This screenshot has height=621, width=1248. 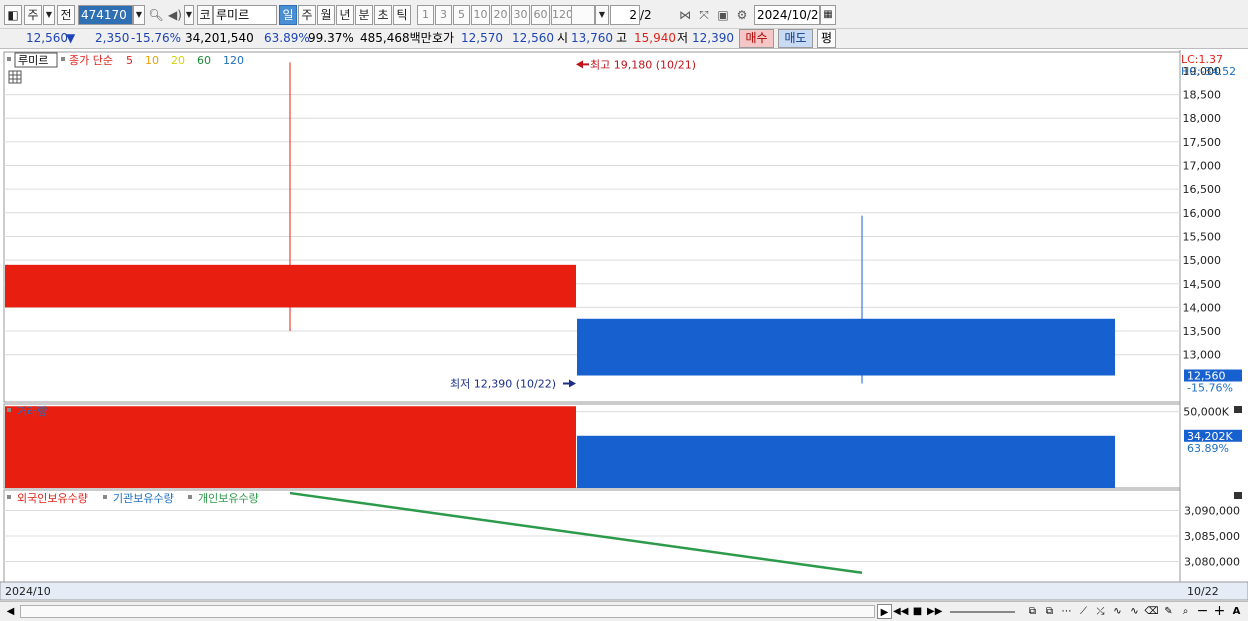 I want to click on page-input: 2, so click(x=625, y=15).